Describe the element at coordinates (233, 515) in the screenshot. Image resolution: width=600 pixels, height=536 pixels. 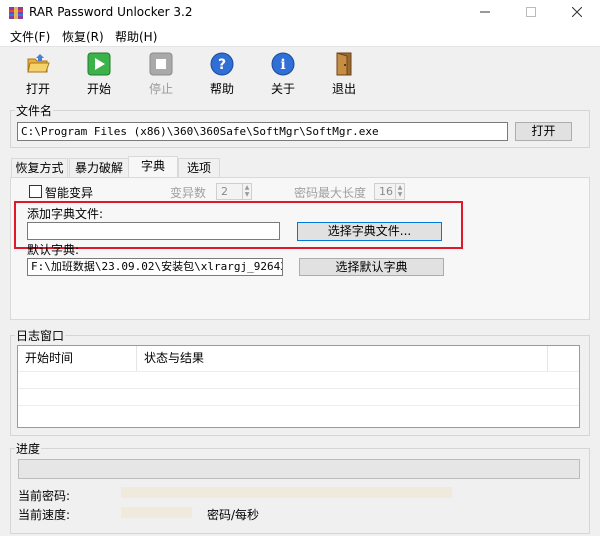
I see `speed-unit-label: 密码/每秒` at that location.